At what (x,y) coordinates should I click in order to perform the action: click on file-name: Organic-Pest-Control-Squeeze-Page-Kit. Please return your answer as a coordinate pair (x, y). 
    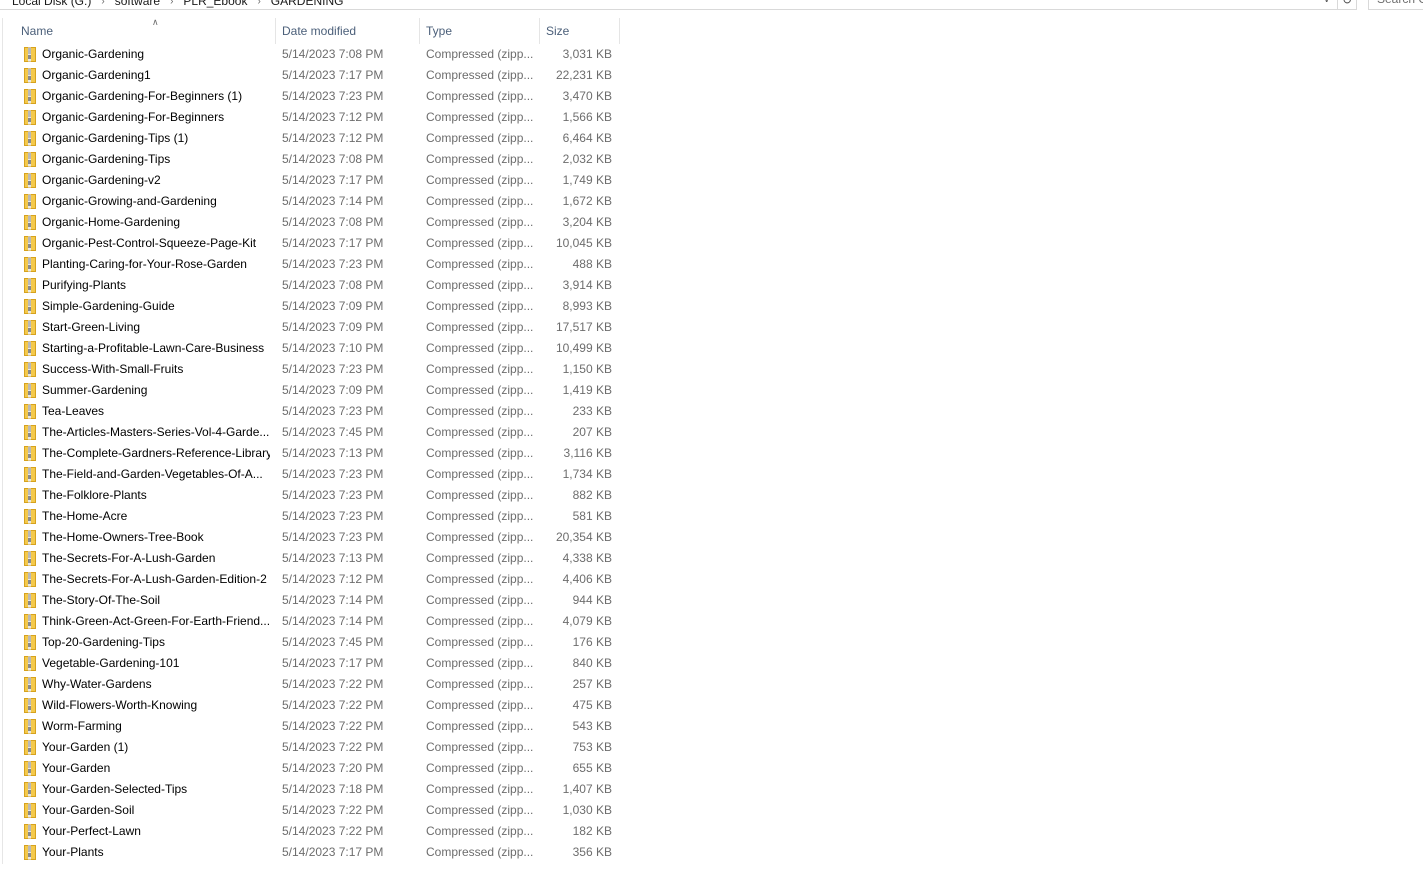
    Looking at the image, I should click on (149, 243).